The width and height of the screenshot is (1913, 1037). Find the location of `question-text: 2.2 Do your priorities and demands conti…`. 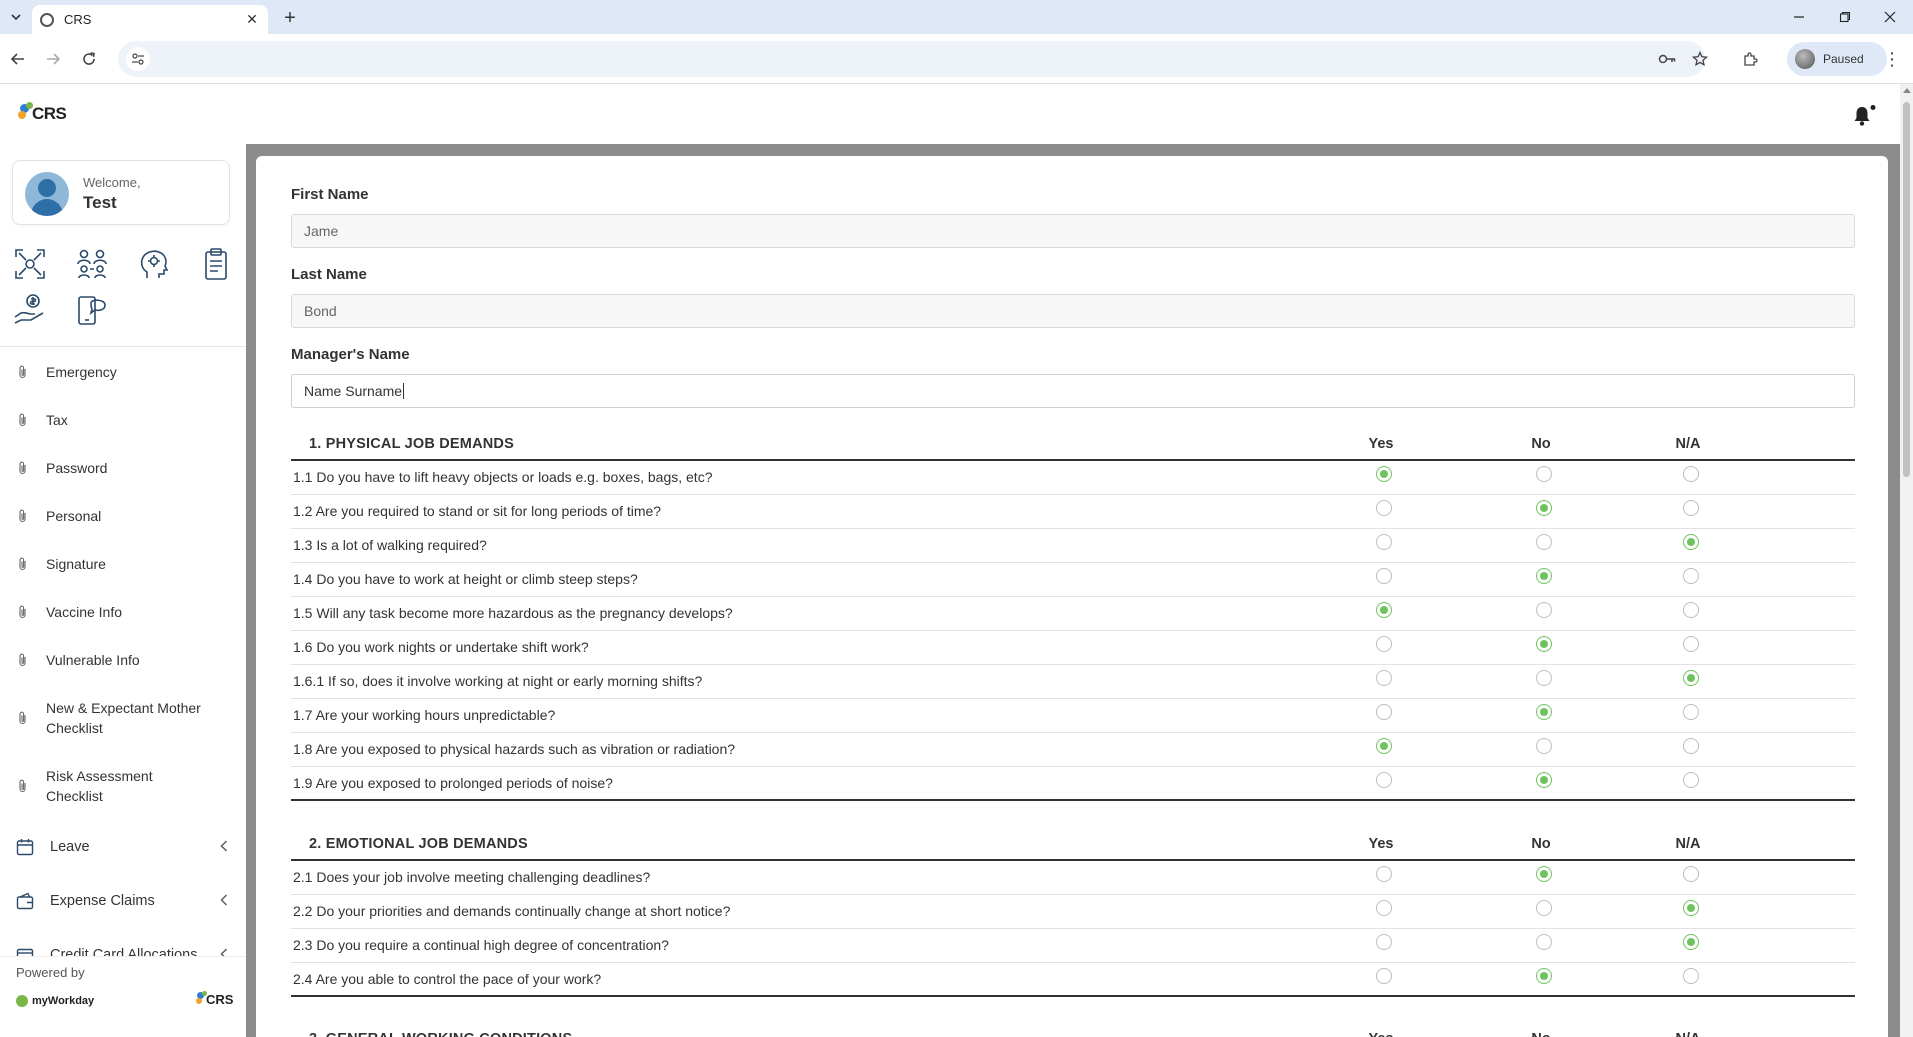

question-text: 2.2 Do your priorities and demands conti… is located at coordinates (512, 911).